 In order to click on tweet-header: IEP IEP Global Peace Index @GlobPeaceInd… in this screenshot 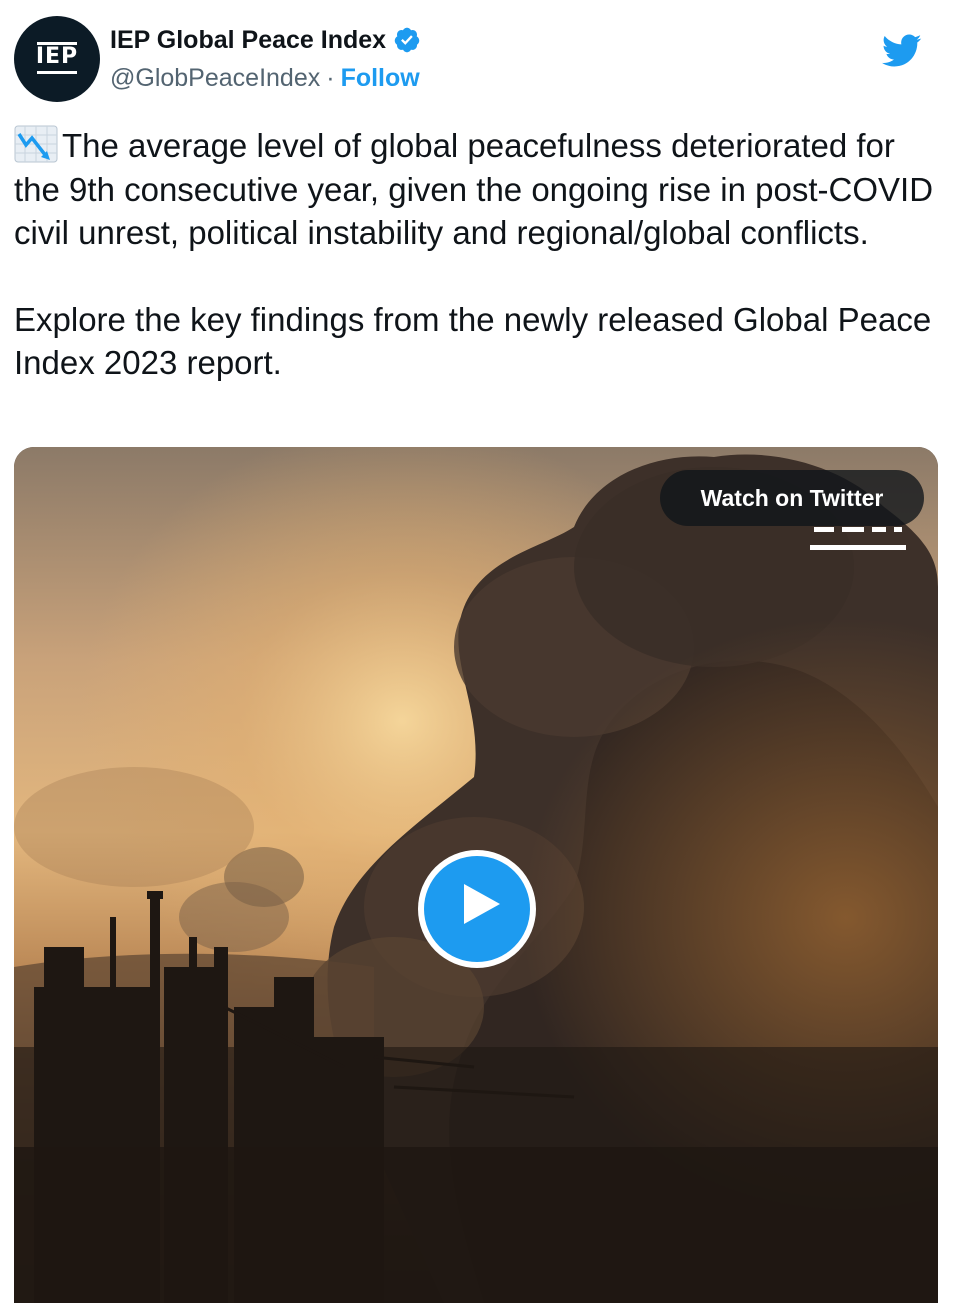, I will do `click(480, 59)`.